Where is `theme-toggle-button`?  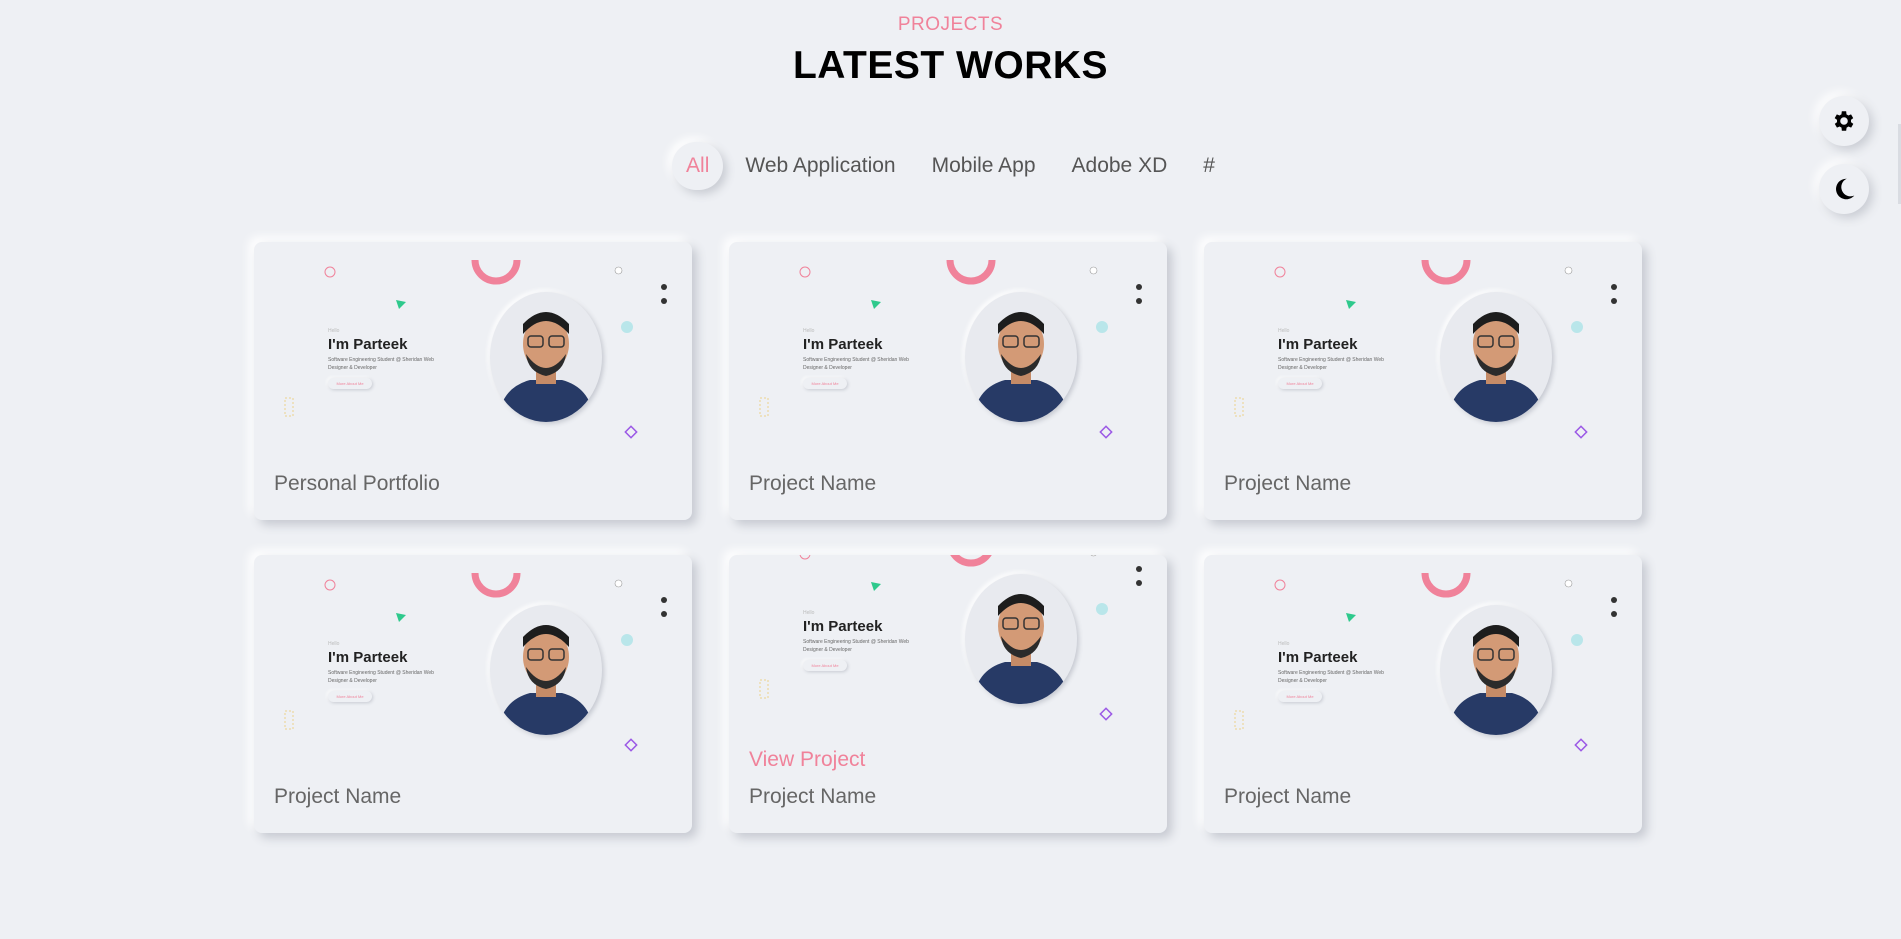
theme-toggle-button is located at coordinates (1844, 189).